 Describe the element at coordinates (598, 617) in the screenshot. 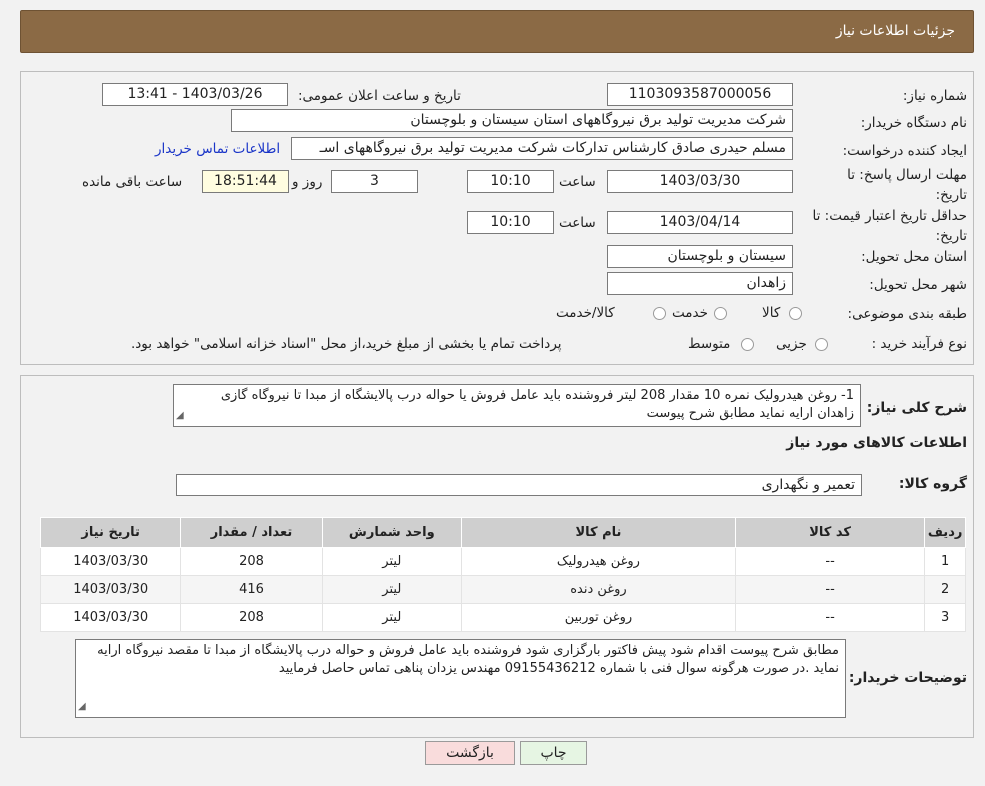

I see `row-name: روغن توربین` at that location.